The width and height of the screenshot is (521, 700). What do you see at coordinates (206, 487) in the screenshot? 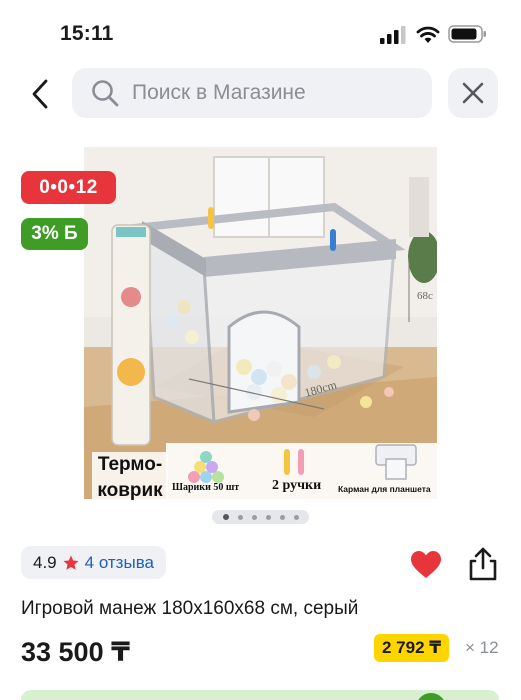
I see `balls-label: Шарики 50 шт` at bounding box center [206, 487].